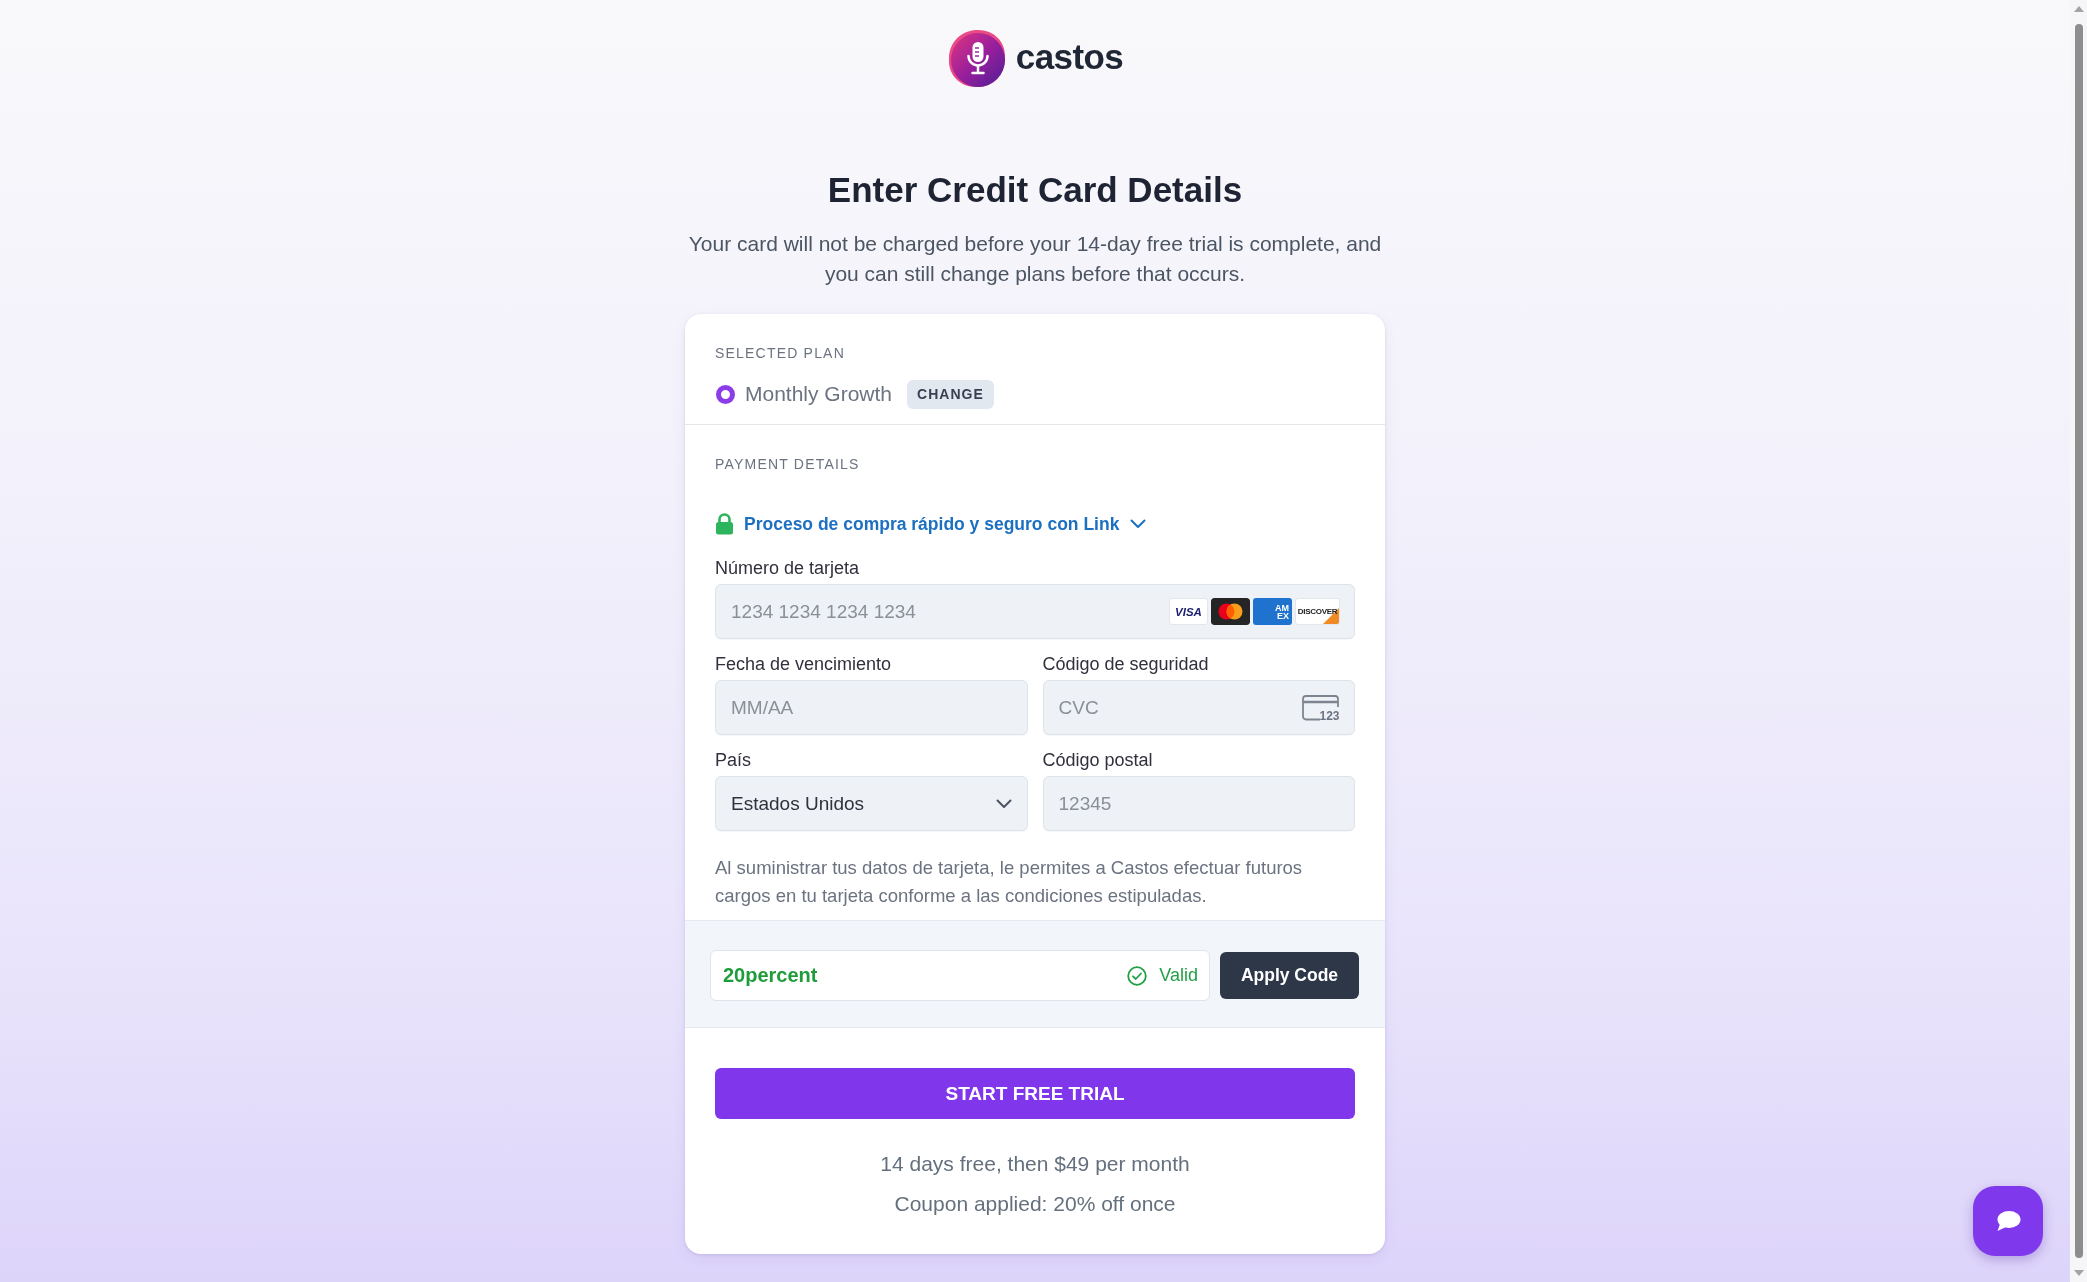  What do you see at coordinates (1069, 57) in the screenshot?
I see `brand-name: castos` at bounding box center [1069, 57].